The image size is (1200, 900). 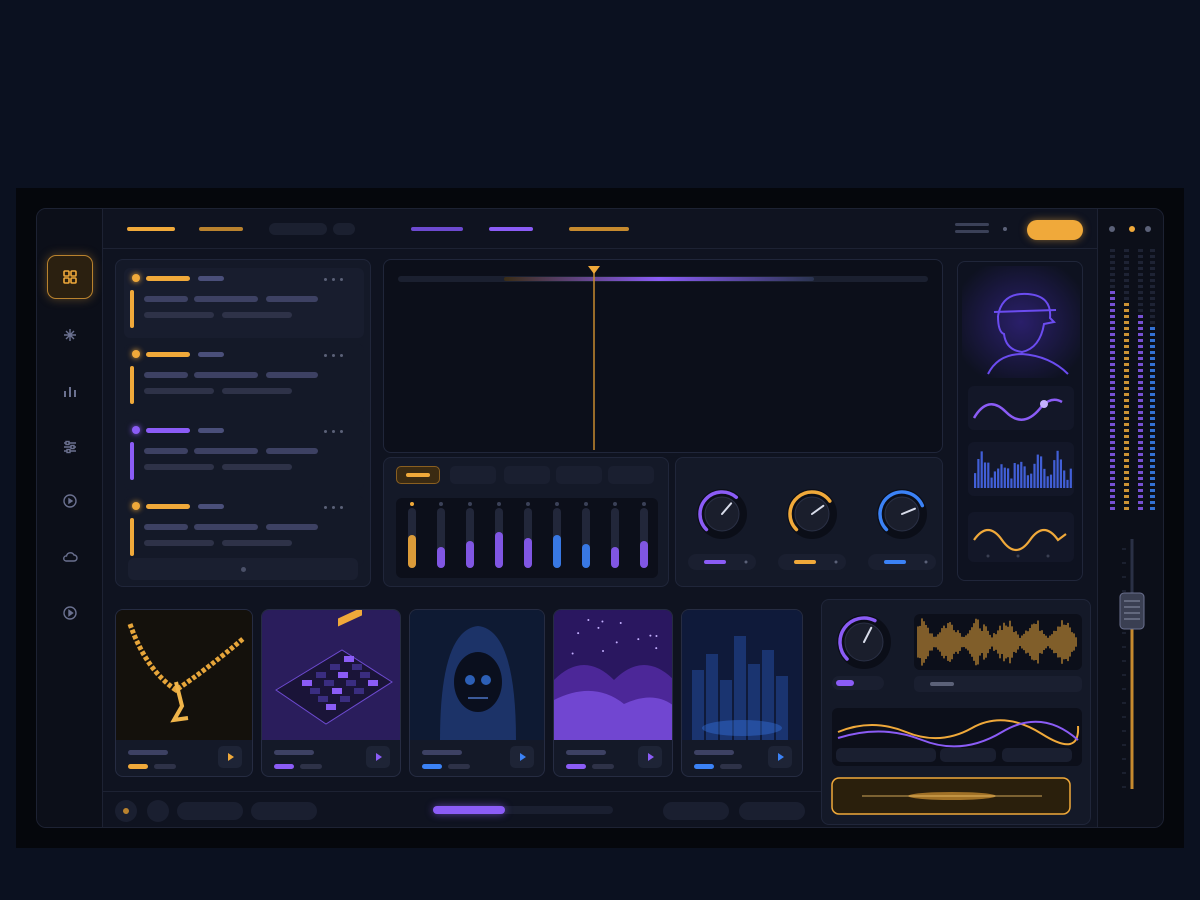 I want to click on more-icon, so click(x=1005, y=229).